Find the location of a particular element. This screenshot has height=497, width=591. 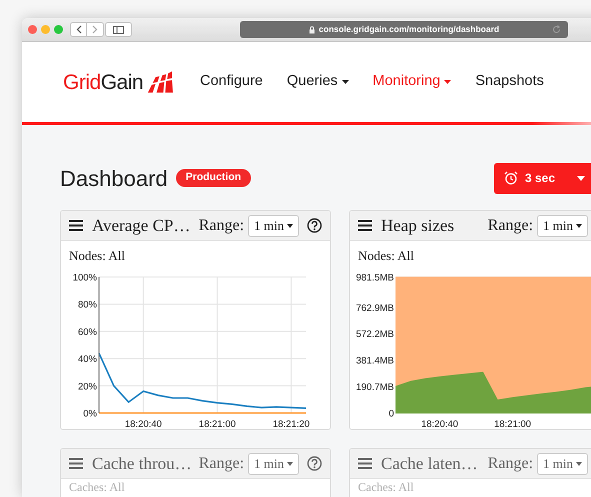

refresh-interval-button: 3 sec is located at coordinates (542, 178).